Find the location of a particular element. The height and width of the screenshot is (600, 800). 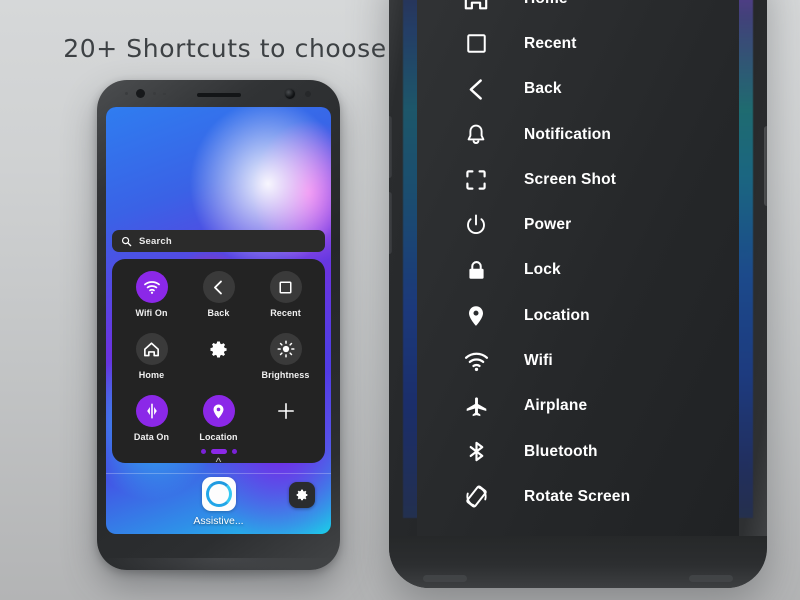

menu-item-location: Location is located at coordinates (578, 315).